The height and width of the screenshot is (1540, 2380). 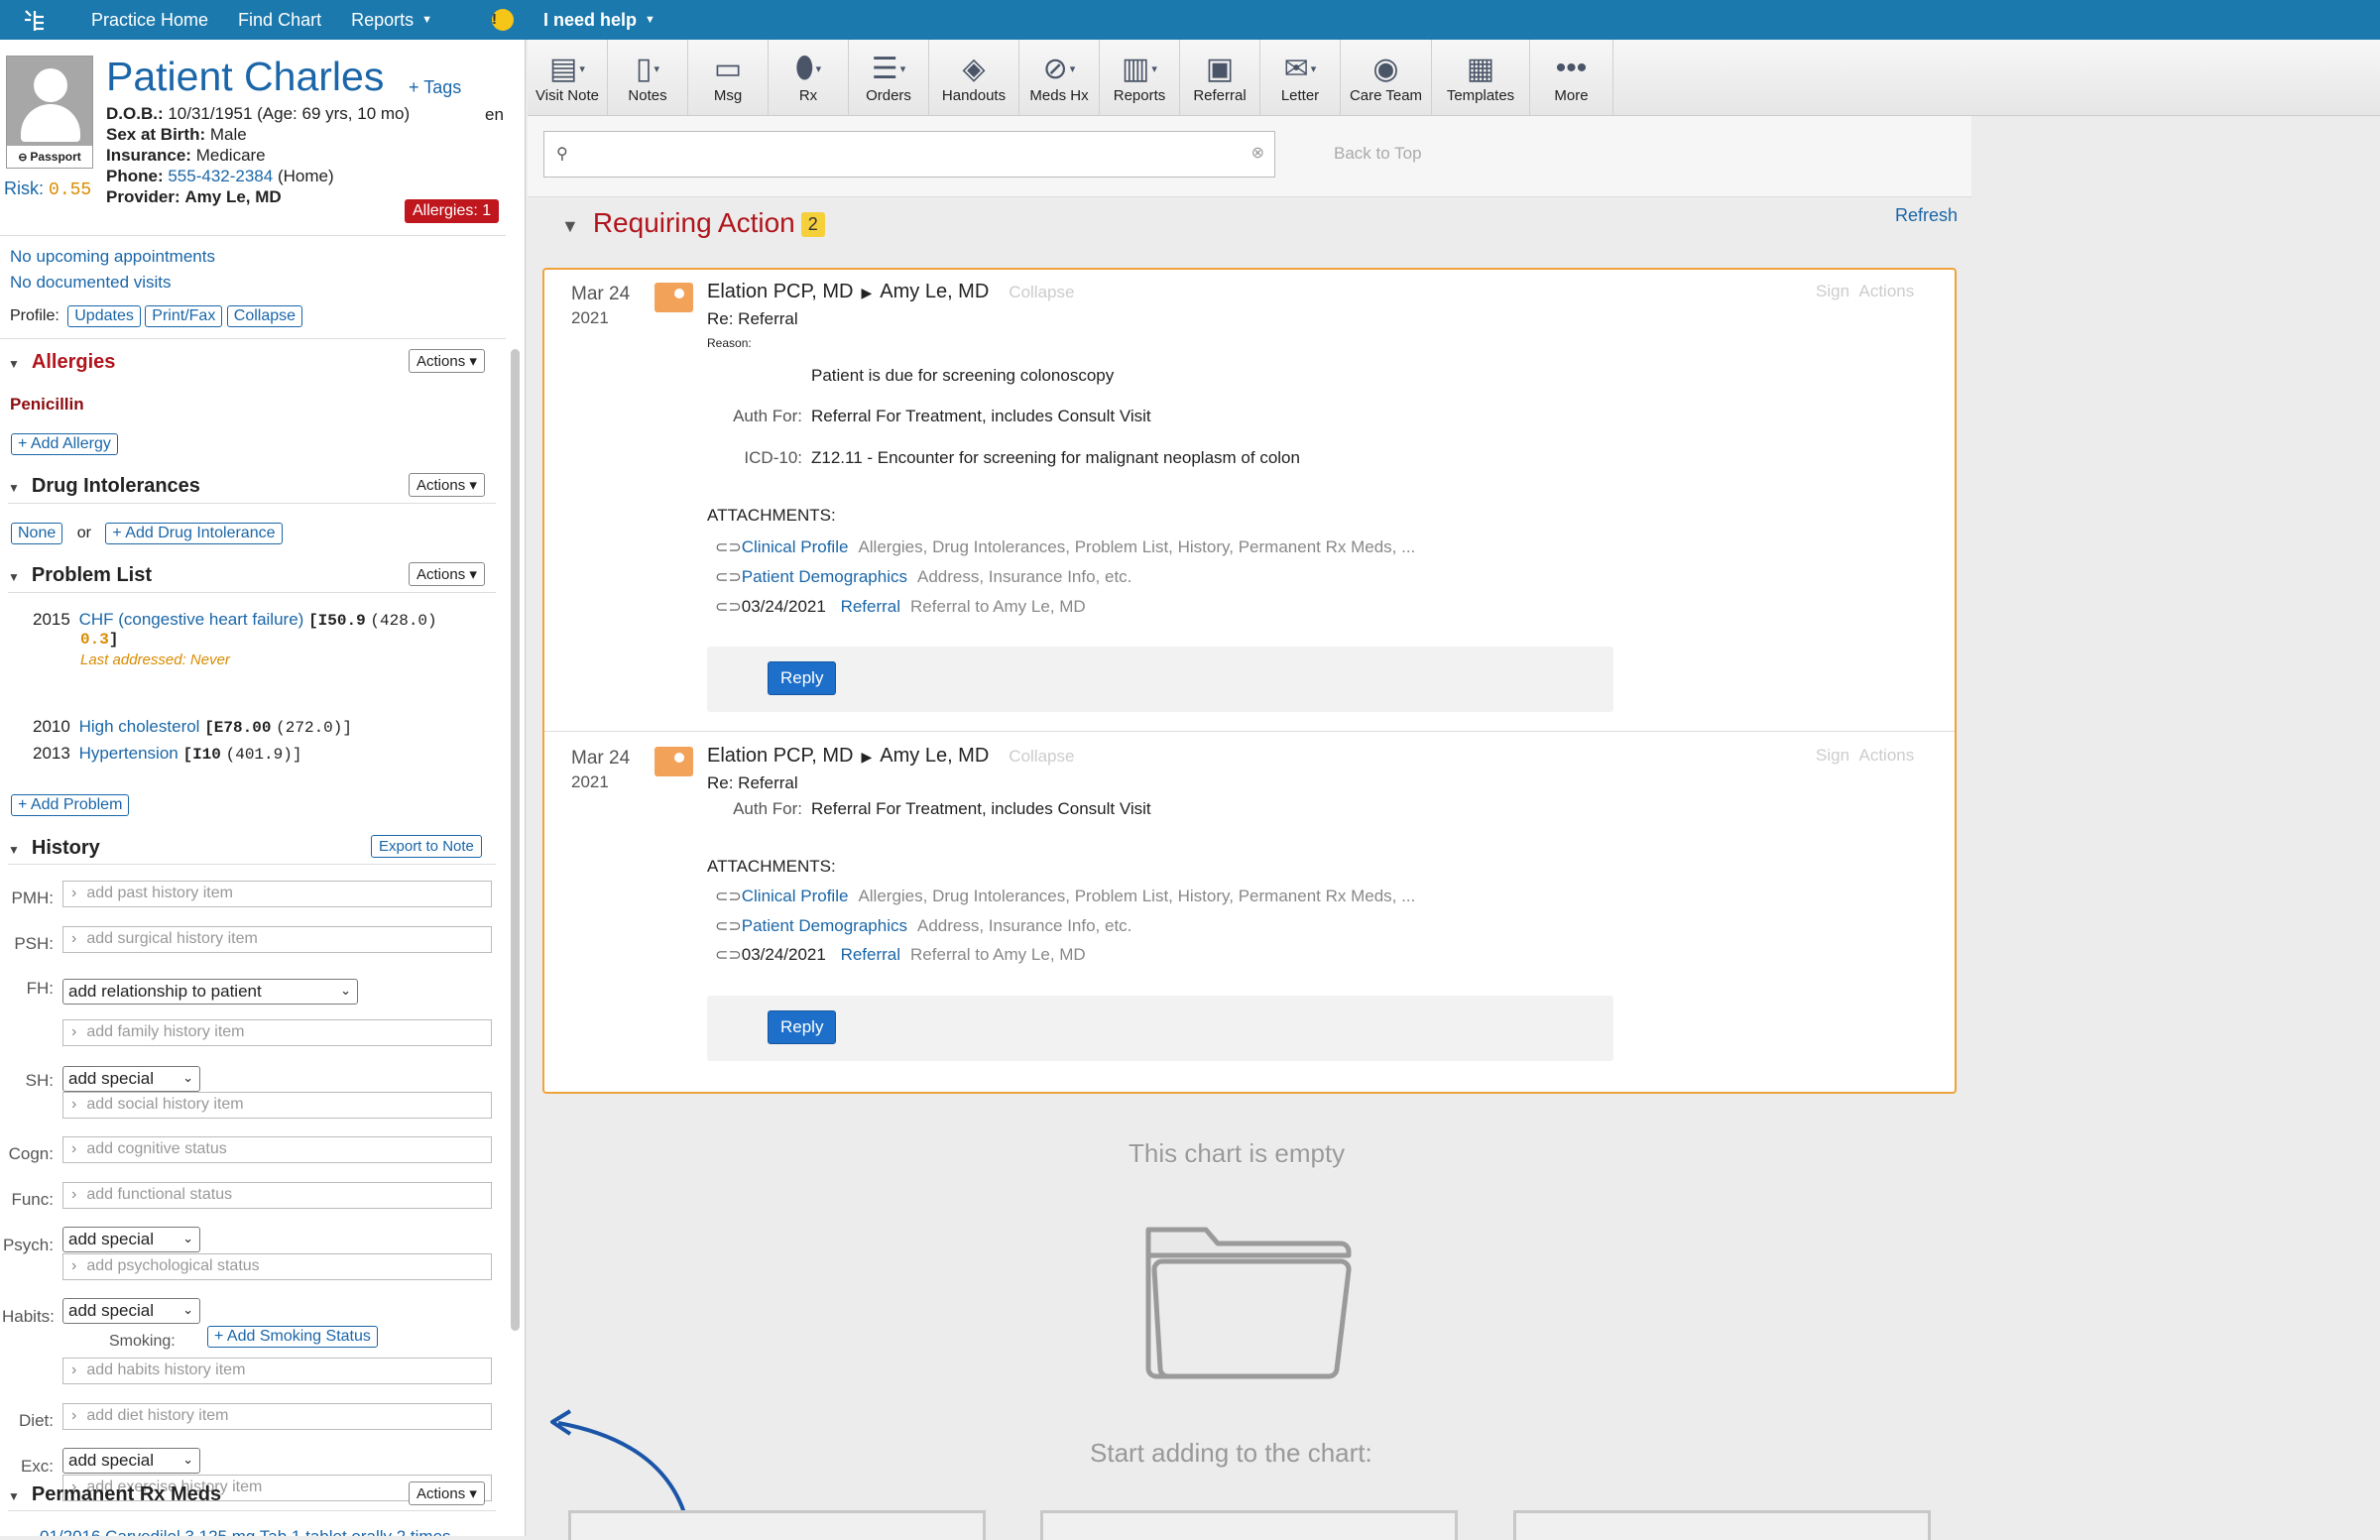 I want to click on problem-link: CHF (congestive heart failure), so click(x=191, y=619).